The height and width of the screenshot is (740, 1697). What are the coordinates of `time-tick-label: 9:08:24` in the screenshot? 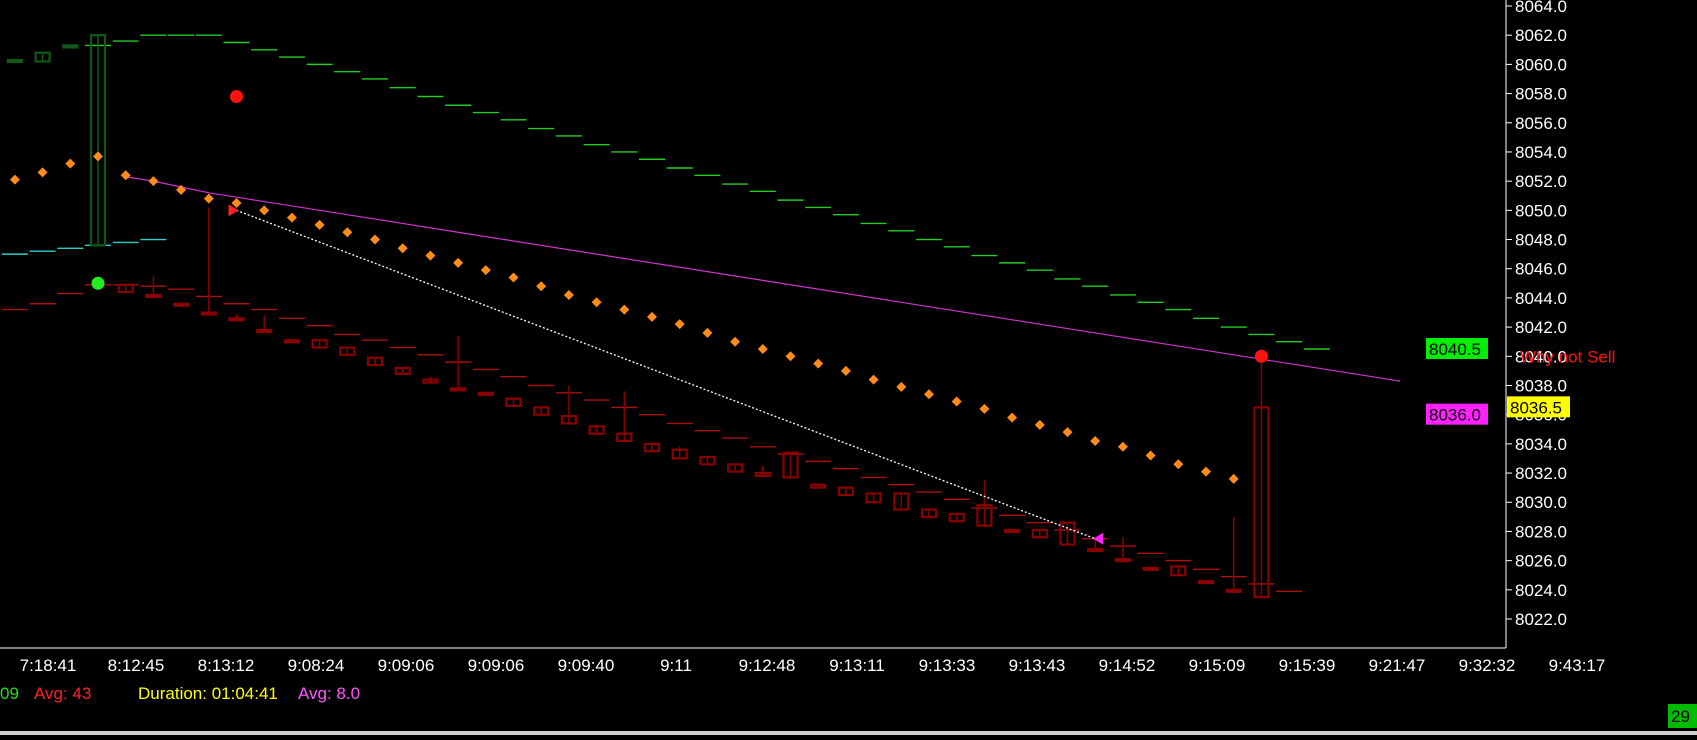 It's located at (316, 665).